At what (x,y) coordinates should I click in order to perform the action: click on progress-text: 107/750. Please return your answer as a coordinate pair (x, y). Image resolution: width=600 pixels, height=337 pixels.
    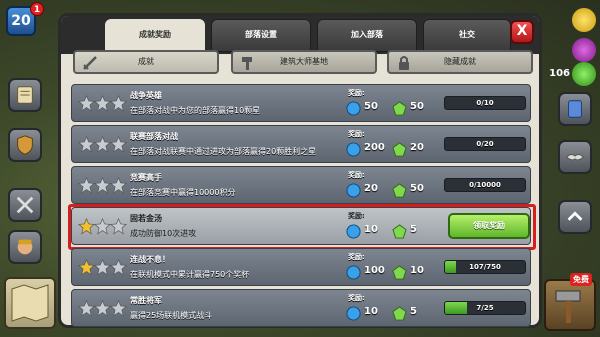
    Looking at the image, I should click on (485, 267).